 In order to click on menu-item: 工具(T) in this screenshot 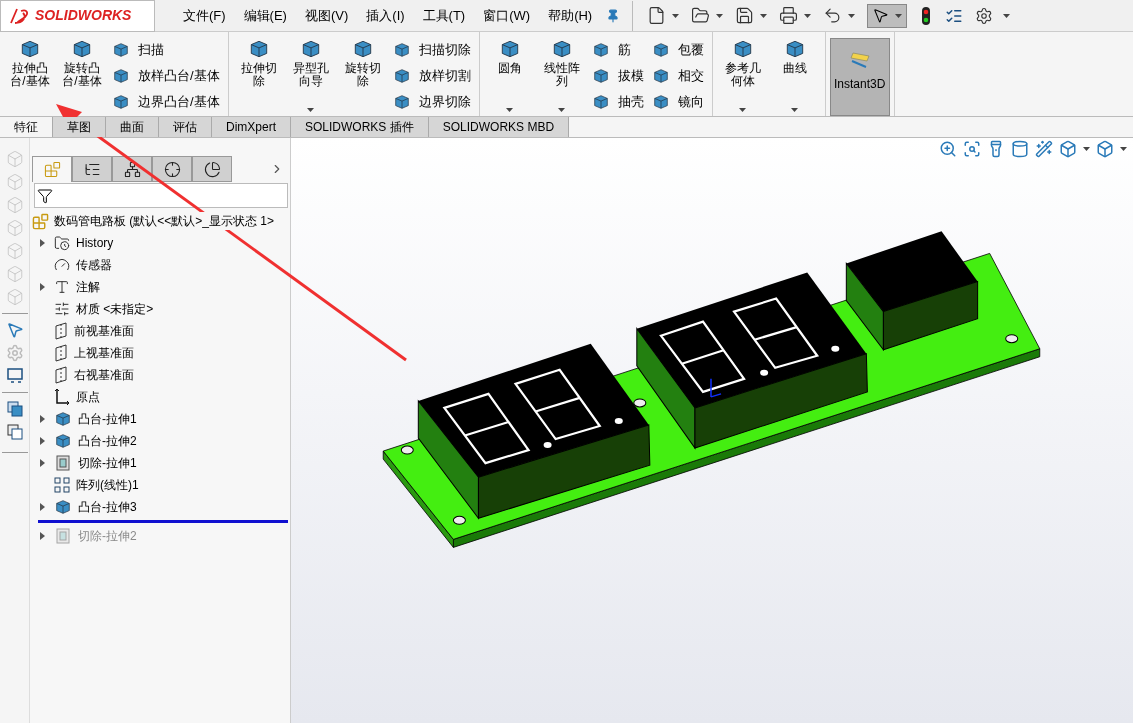, I will do `click(444, 15)`.